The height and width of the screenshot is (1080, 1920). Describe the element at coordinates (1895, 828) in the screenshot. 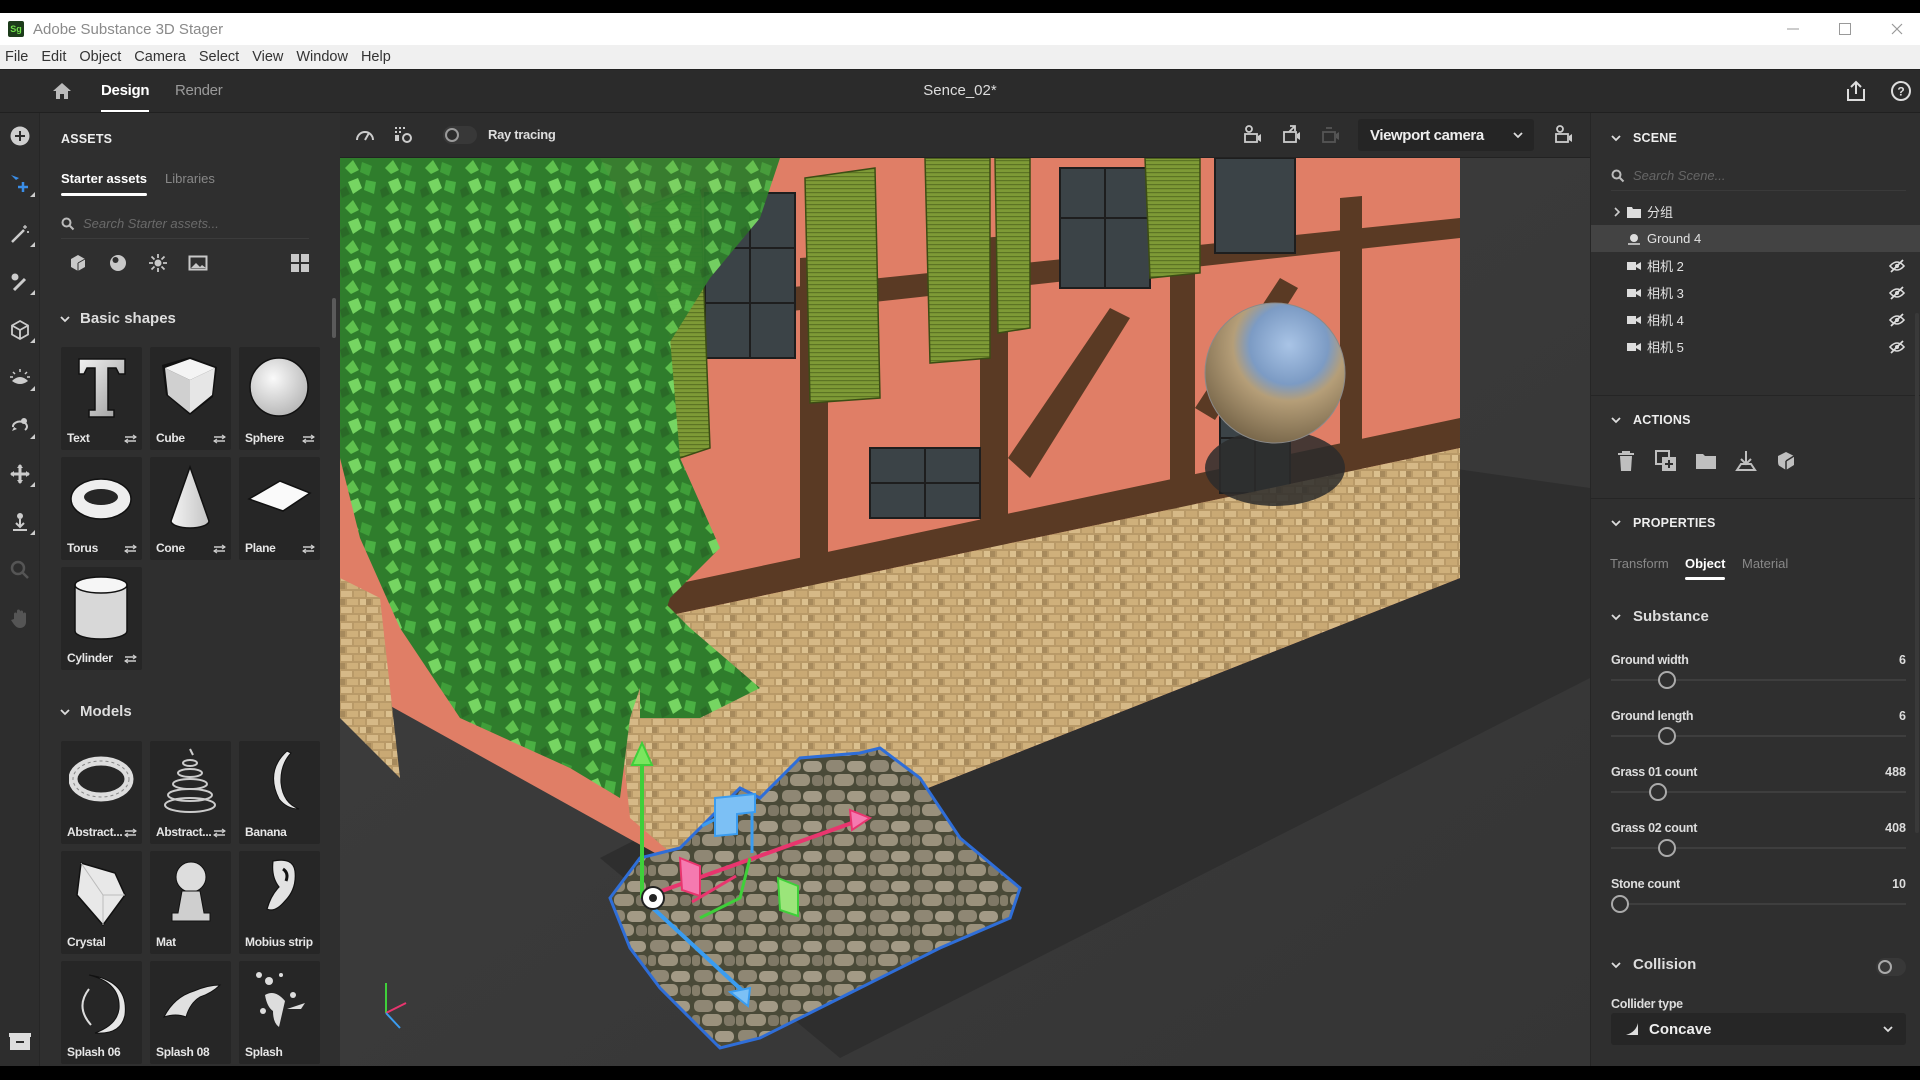

I see `slider-value: 408` at that location.